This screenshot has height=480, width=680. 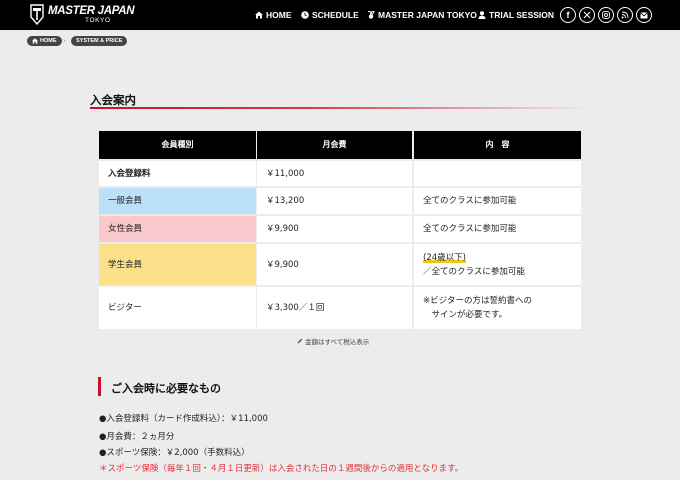 What do you see at coordinates (177, 264) in the screenshot?
I see `member-type-cell: 学生会員` at bounding box center [177, 264].